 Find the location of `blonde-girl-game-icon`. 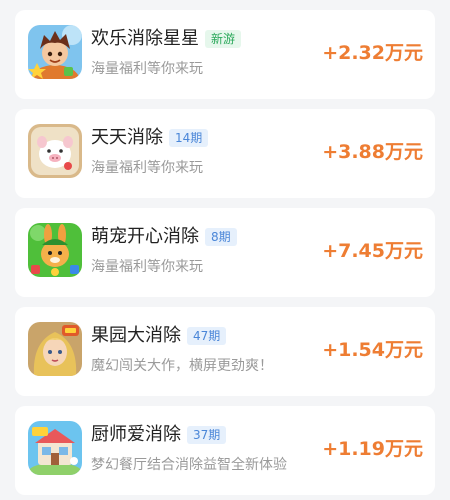

blonde-girl-game-icon is located at coordinates (55, 349).